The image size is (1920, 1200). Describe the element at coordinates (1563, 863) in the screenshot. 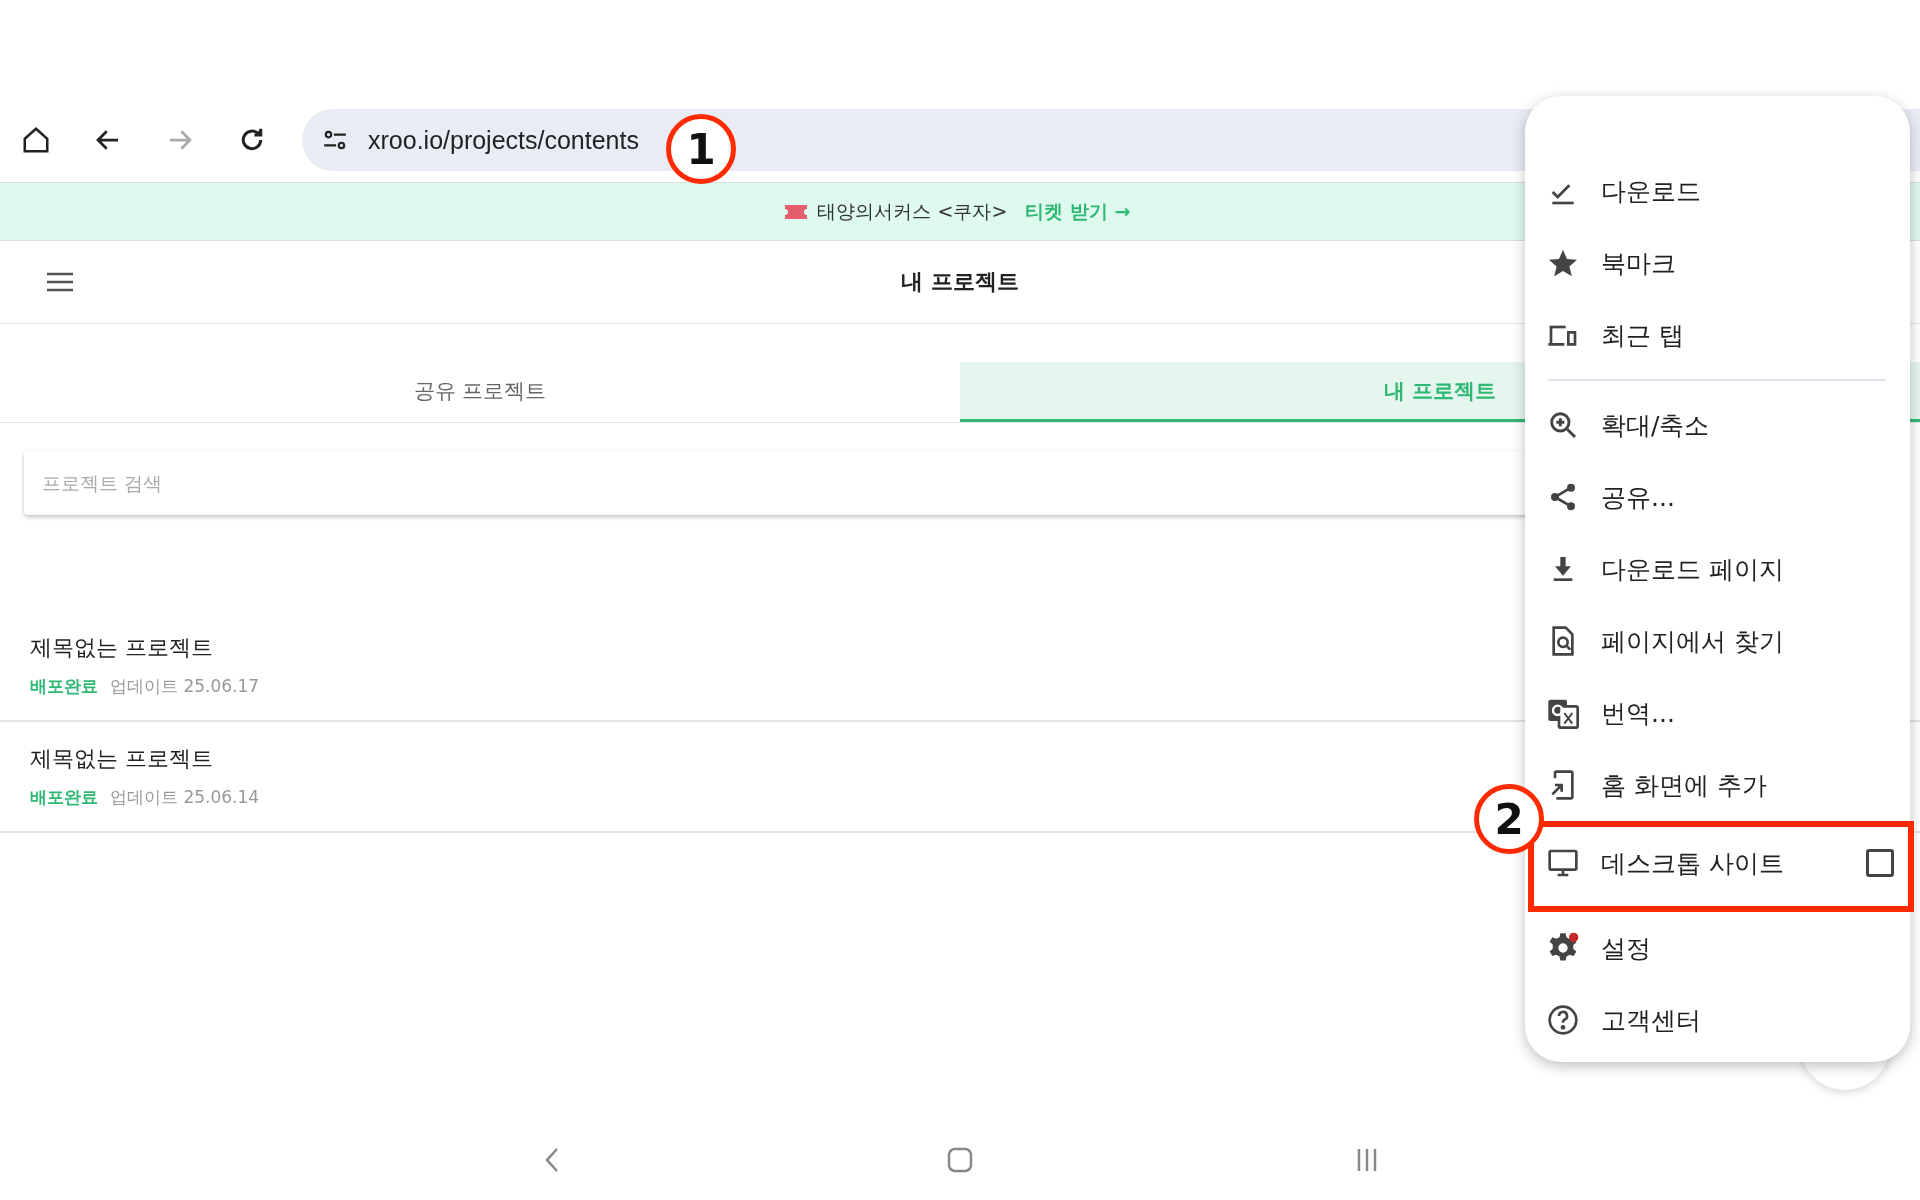

I see `monitor-icon` at that location.